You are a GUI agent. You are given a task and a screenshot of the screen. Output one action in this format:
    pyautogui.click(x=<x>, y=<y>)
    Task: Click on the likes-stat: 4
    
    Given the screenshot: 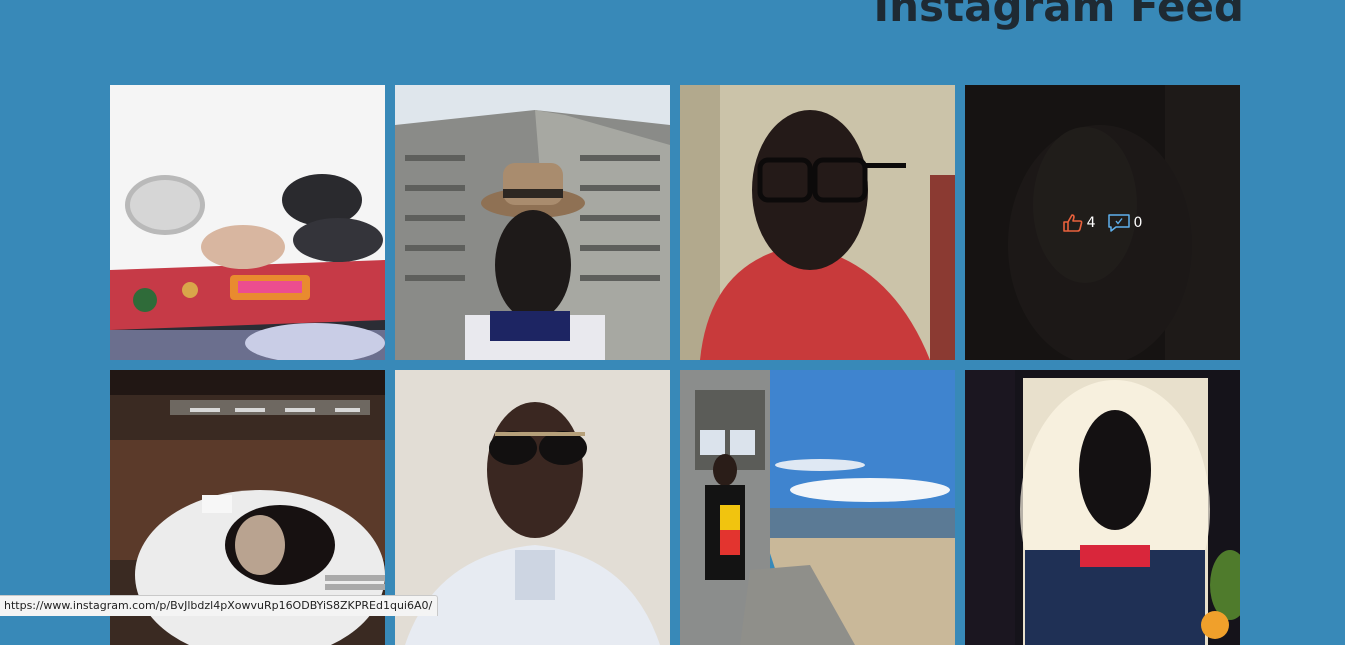 What is the action you would take?
    pyautogui.click(x=1079, y=222)
    